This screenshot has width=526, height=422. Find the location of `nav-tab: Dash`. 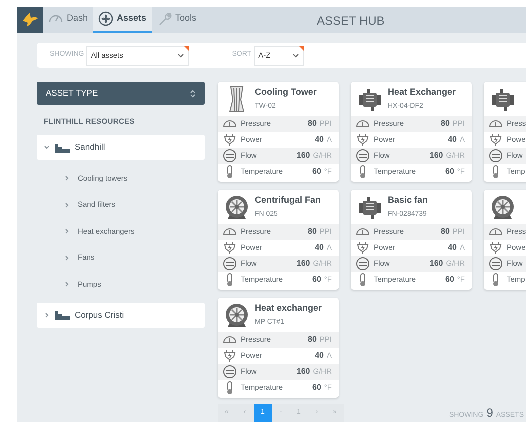

nav-tab: Dash is located at coordinates (68, 20).